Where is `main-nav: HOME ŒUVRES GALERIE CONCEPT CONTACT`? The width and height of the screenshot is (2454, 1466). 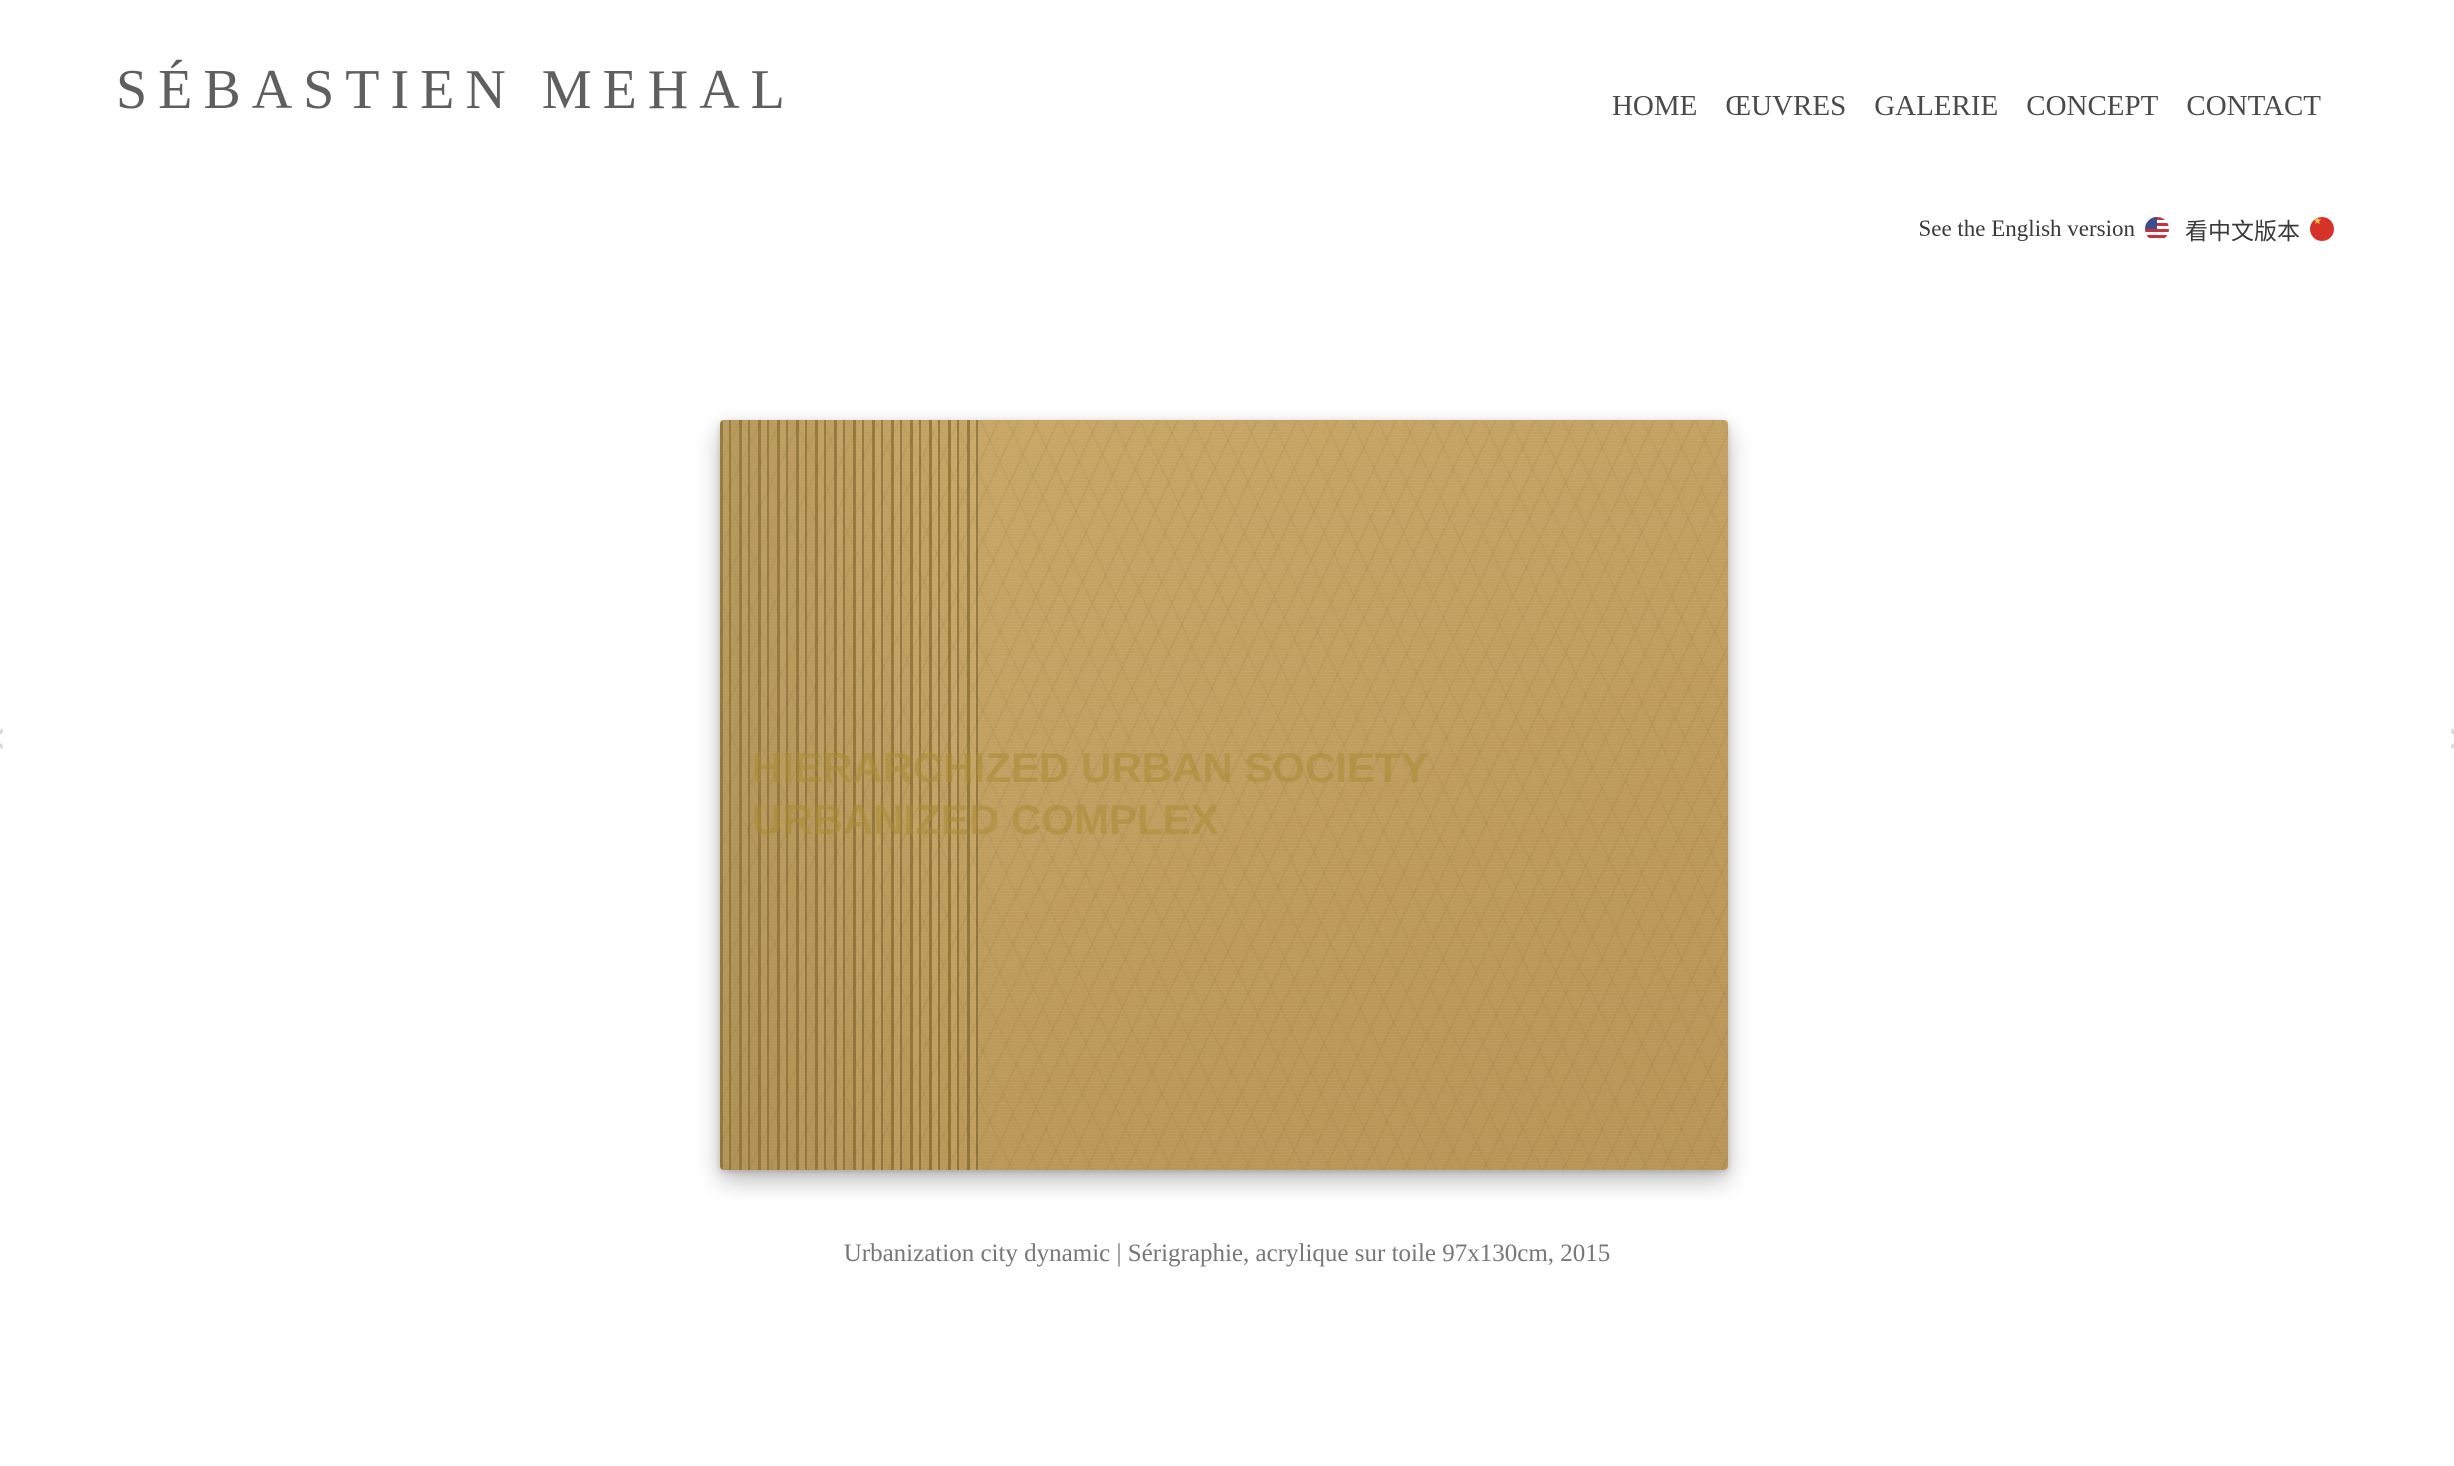 main-nav: HOME ŒUVRES GALERIE CONCEPT CONTACT is located at coordinates (1966, 106).